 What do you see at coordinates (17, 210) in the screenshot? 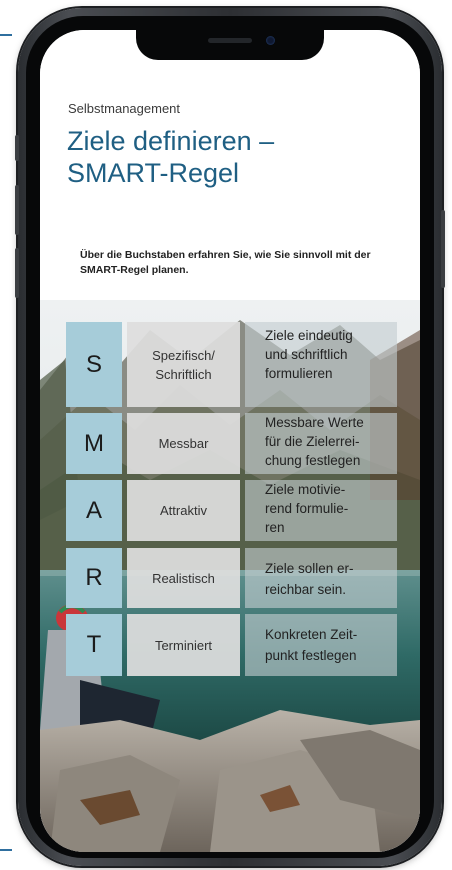
I see `volume-down-button` at bounding box center [17, 210].